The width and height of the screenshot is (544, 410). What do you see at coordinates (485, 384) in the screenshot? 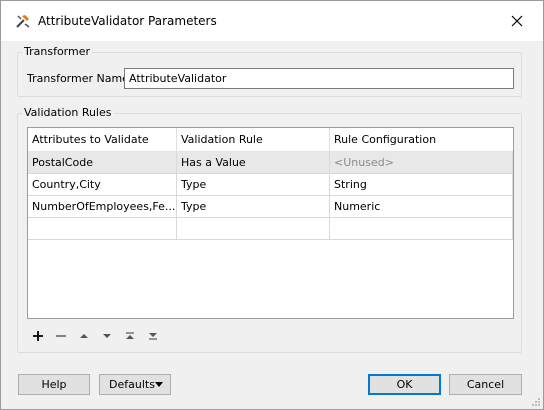
I see `cancel-button: Cancel` at bounding box center [485, 384].